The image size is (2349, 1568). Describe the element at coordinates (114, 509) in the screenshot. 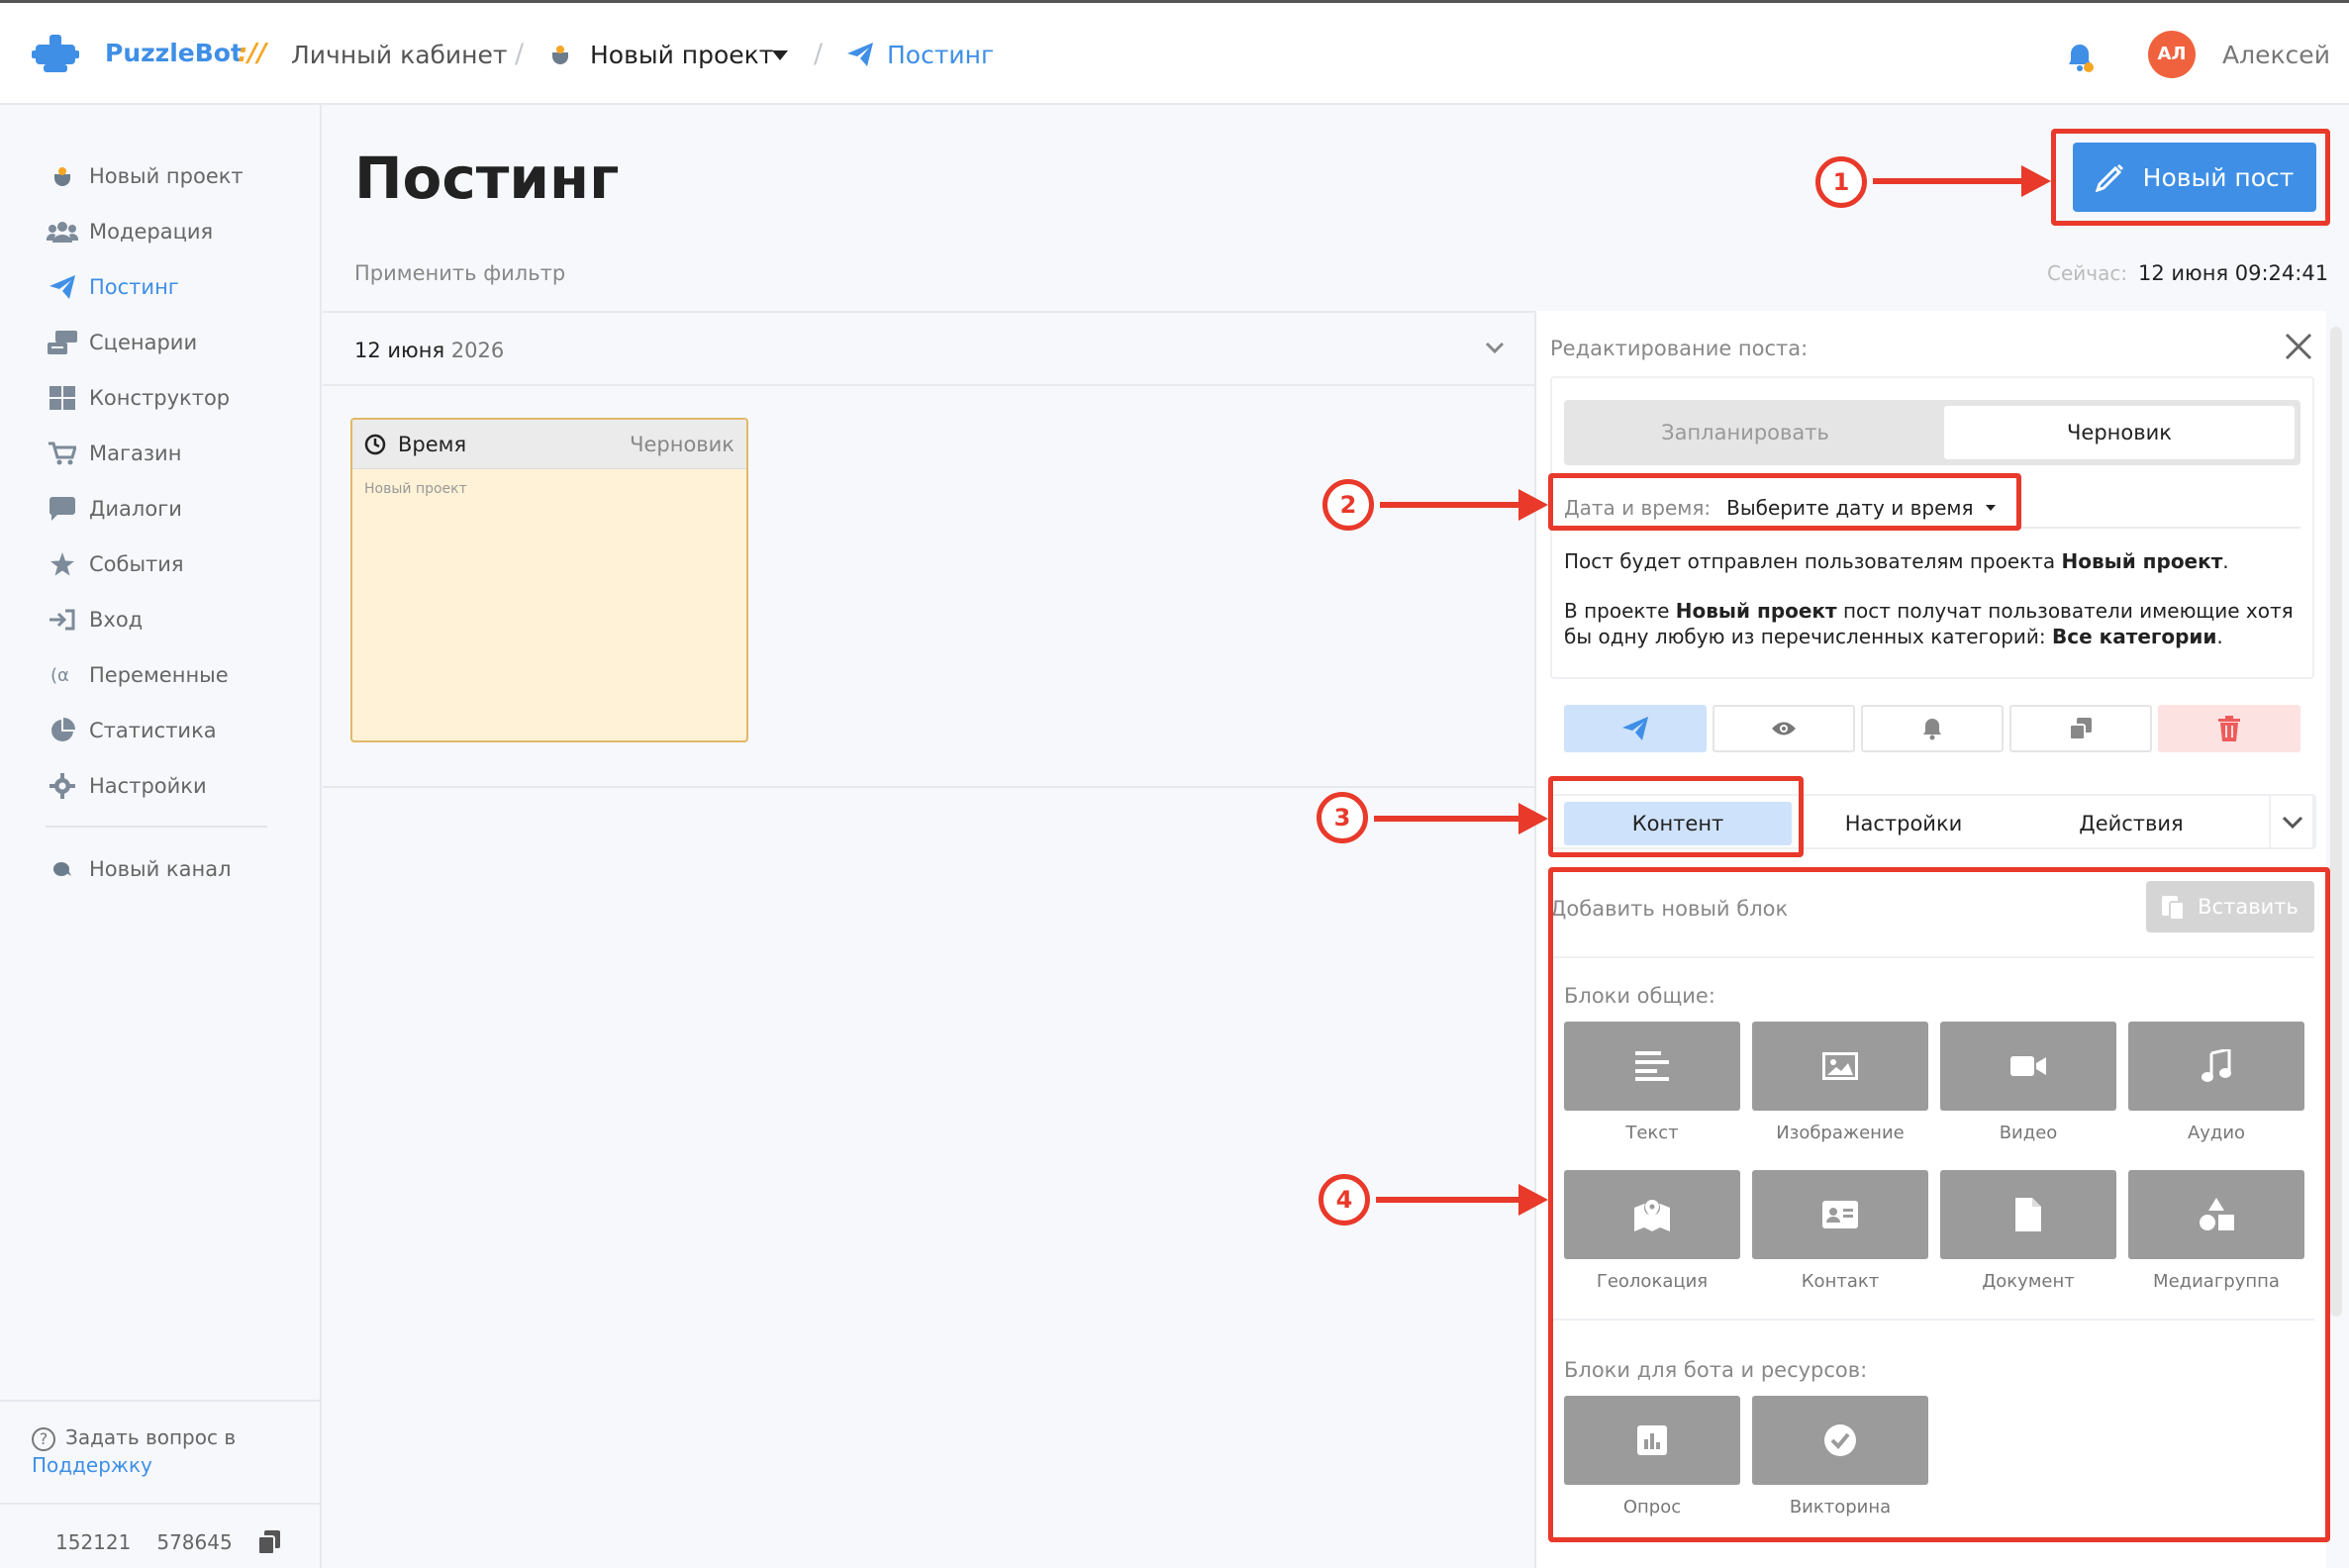

I see `sidebar-item-dialogs: Диалоги` at that location.